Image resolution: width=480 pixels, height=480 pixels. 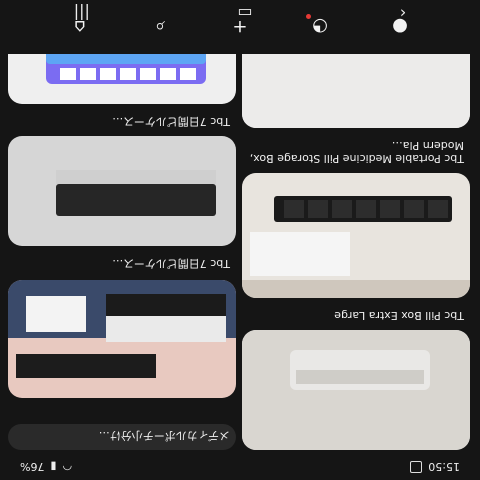 What do you see at coordinates (82, 14) in the screenshot?
I see `recent-apps-icon: |||` at bounding box center [82, 14].